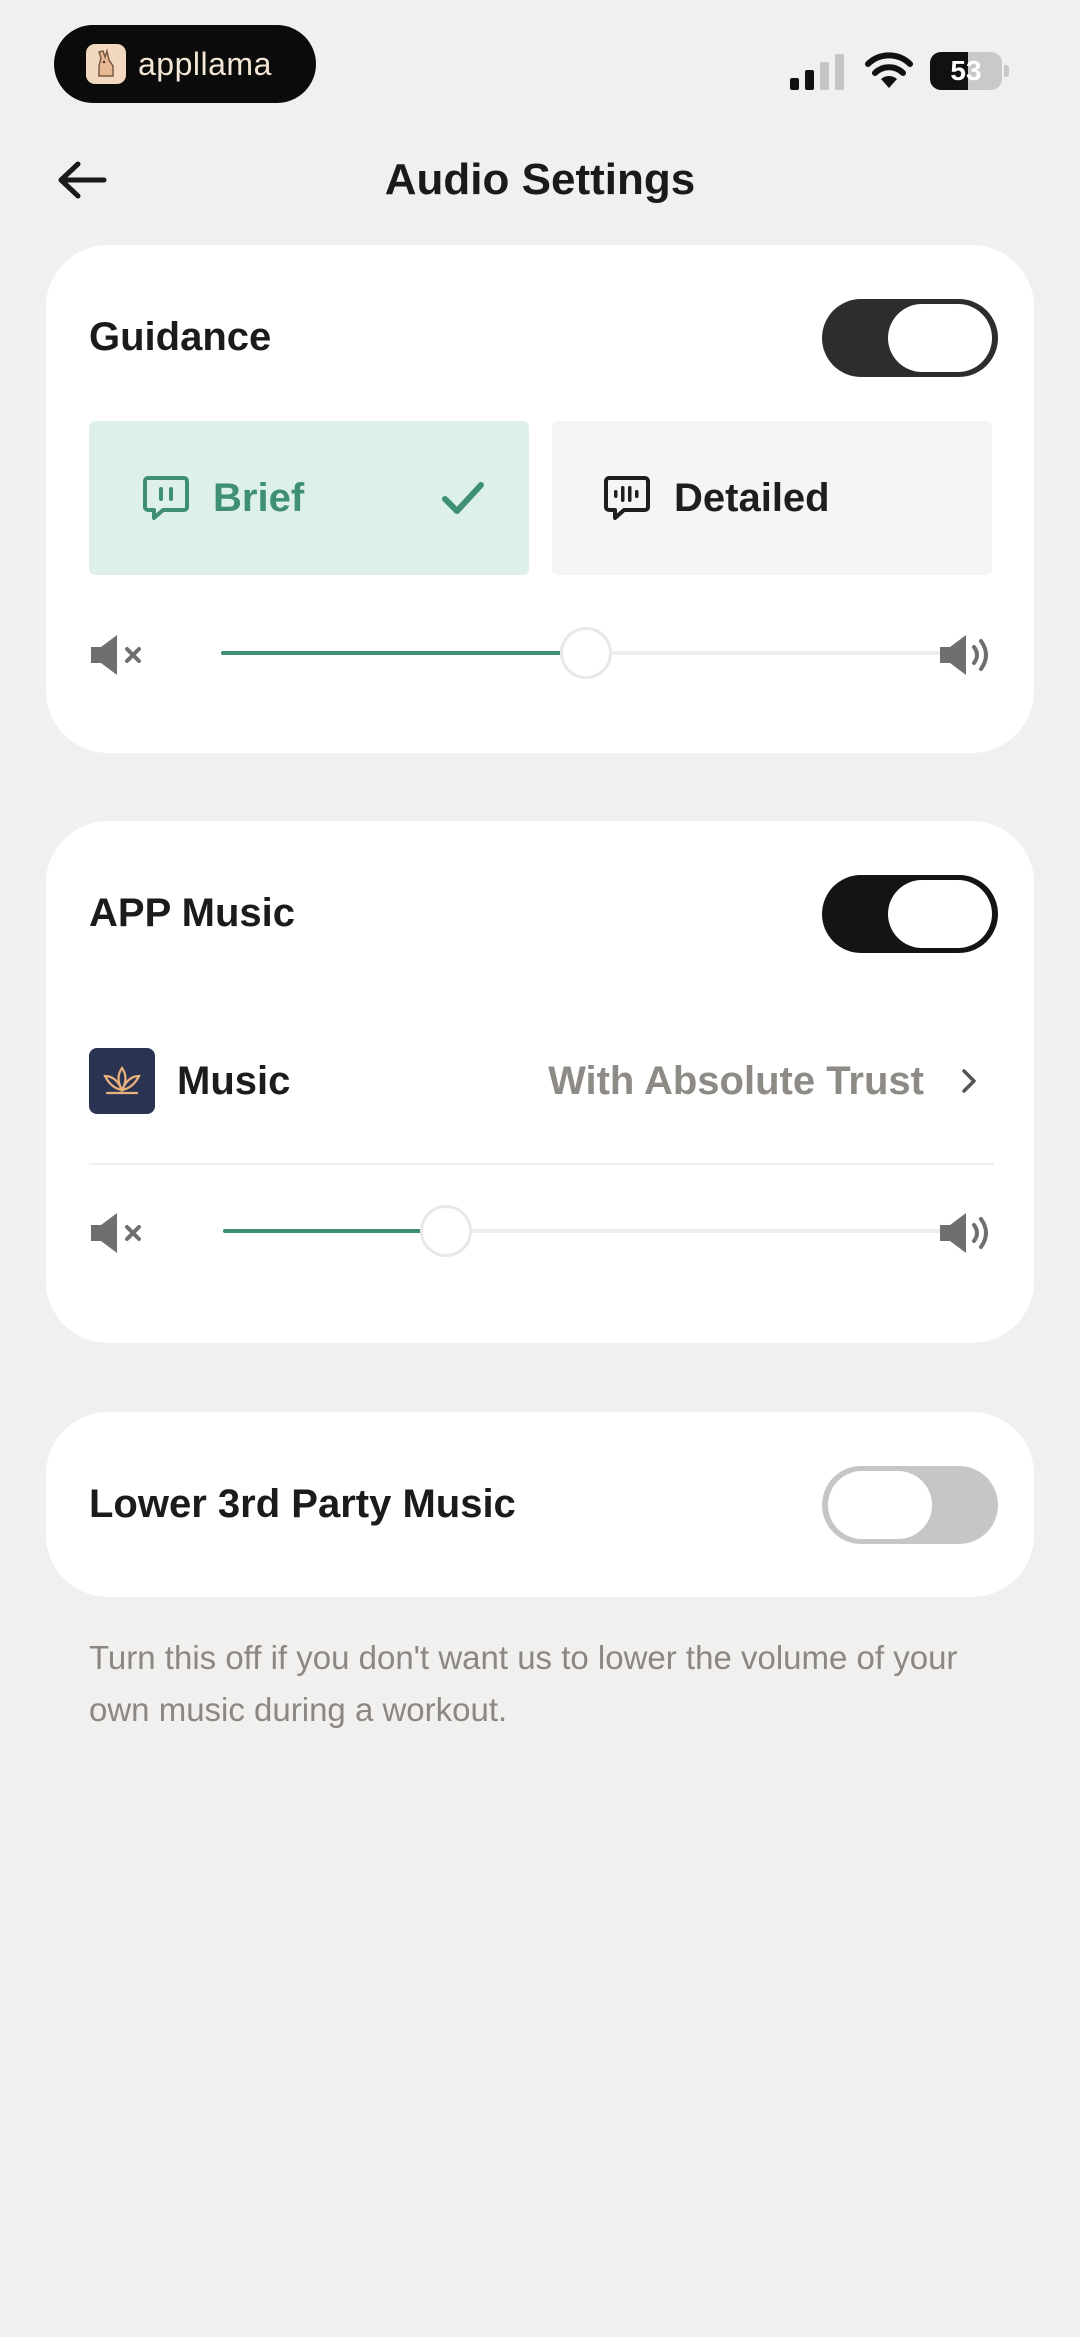 This screenshot has height=2337, width=1080. What do you see at coordinates (540, 60) in the screenshot?
I see `status-bar: appllama 53` at bounding box center [540, 60].